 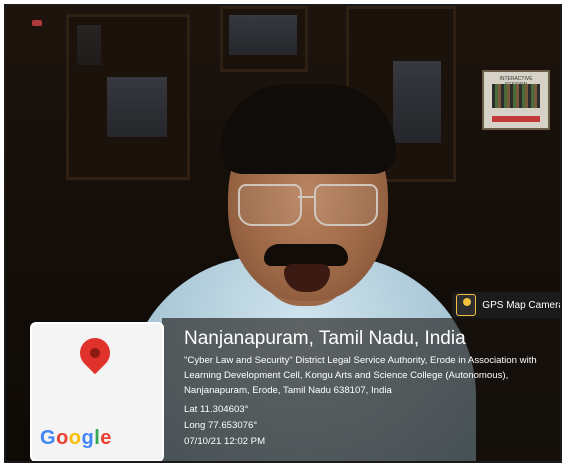 I want to click on gps-badge-label: GPS Map Camera, so click(x=522, y=305).